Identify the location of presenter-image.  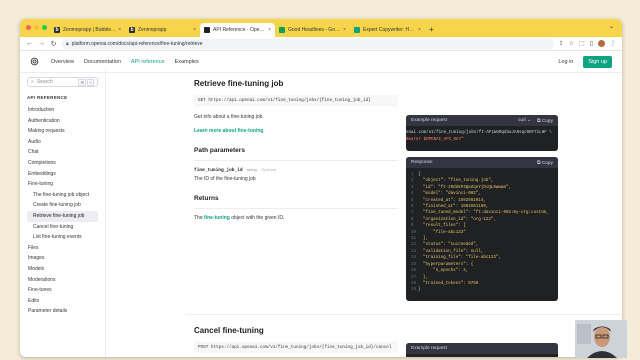
(601, 339).